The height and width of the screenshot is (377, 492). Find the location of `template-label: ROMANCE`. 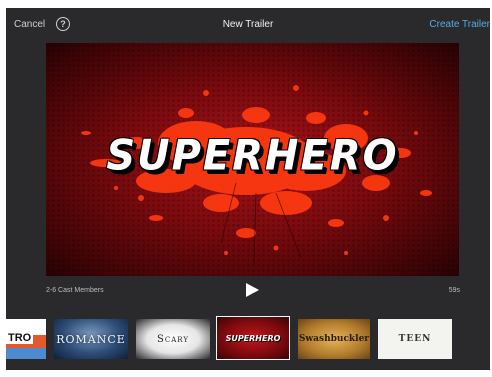

template-label: ROMANCE is located at coordinates (91, 339).